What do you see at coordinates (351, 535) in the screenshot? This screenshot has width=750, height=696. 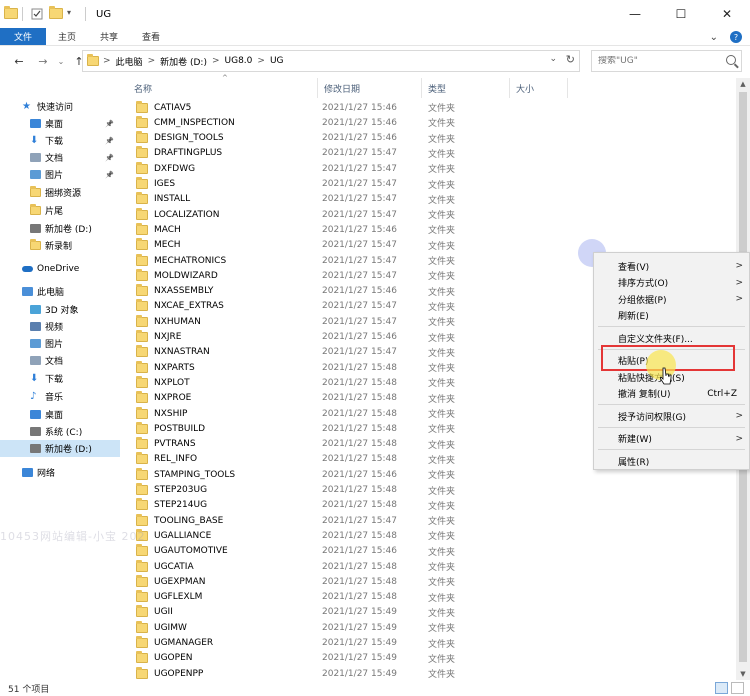 I see `file-row: UGALLIANCE 2021/1/27 15:48 文件夹` at bounding box center [351, 535].